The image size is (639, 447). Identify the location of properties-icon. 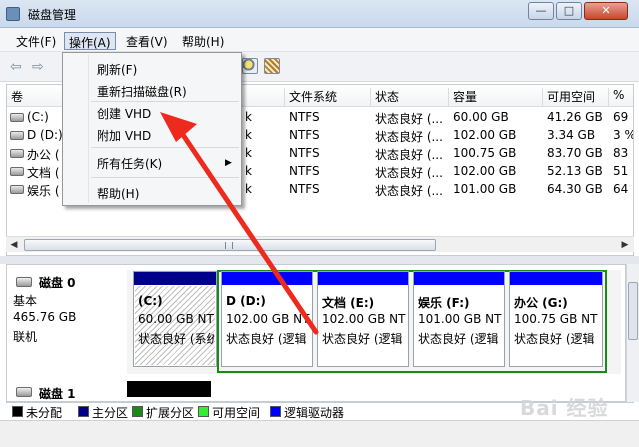
(272, 66).